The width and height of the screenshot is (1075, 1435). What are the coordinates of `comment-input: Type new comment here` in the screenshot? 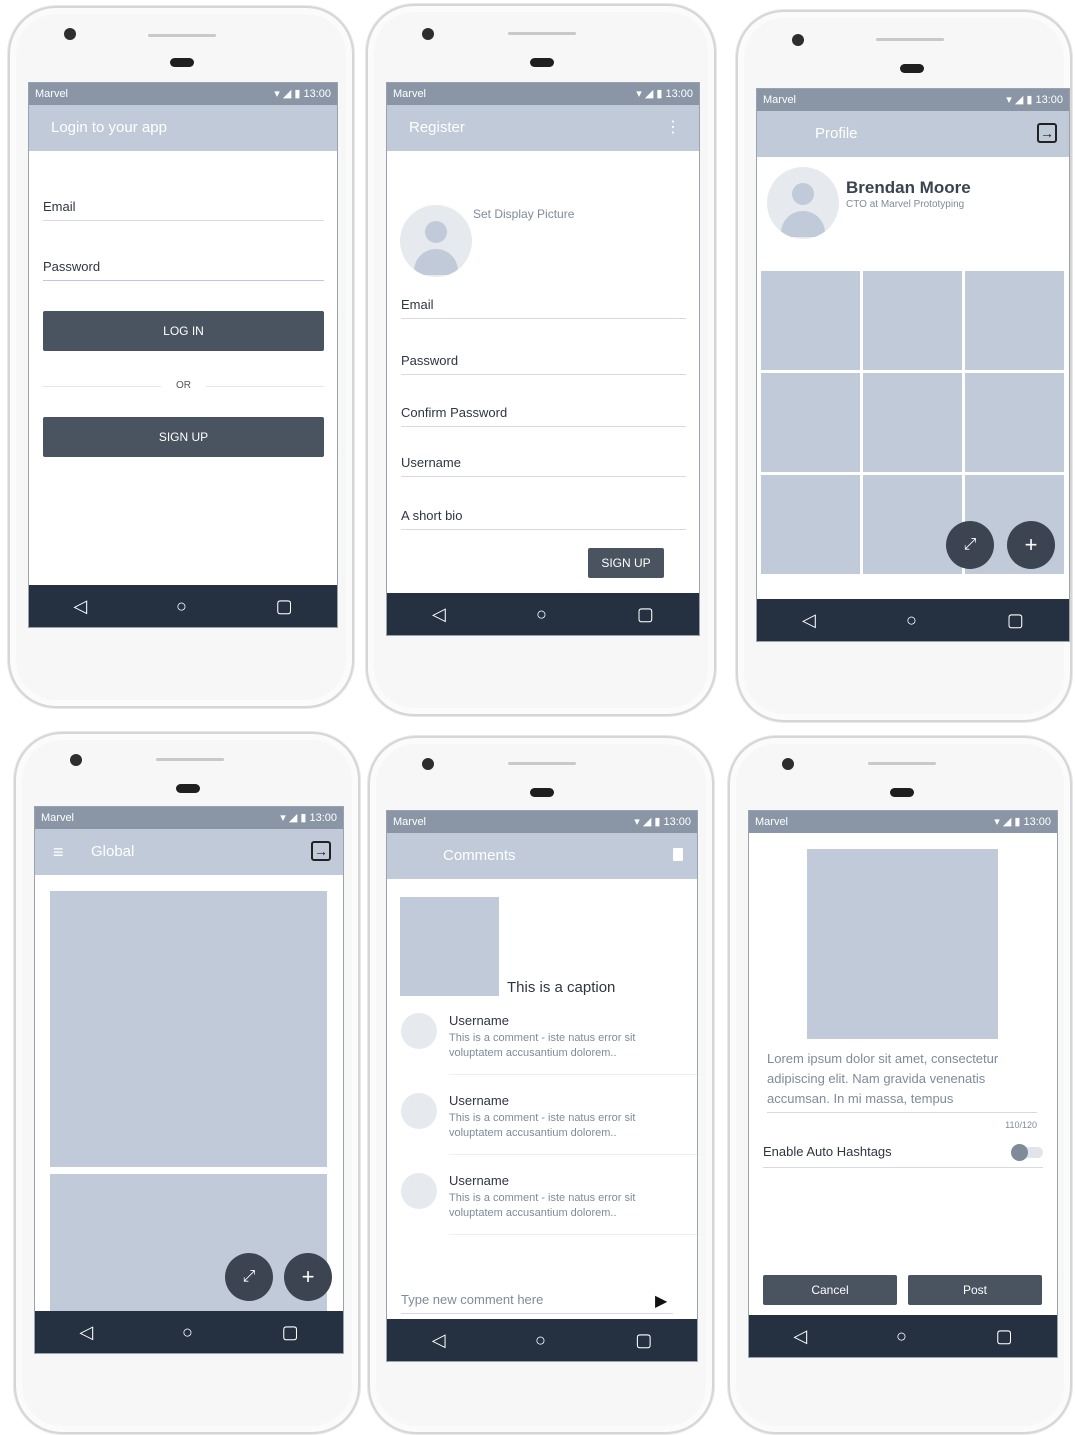 It's located at (537, 1302).